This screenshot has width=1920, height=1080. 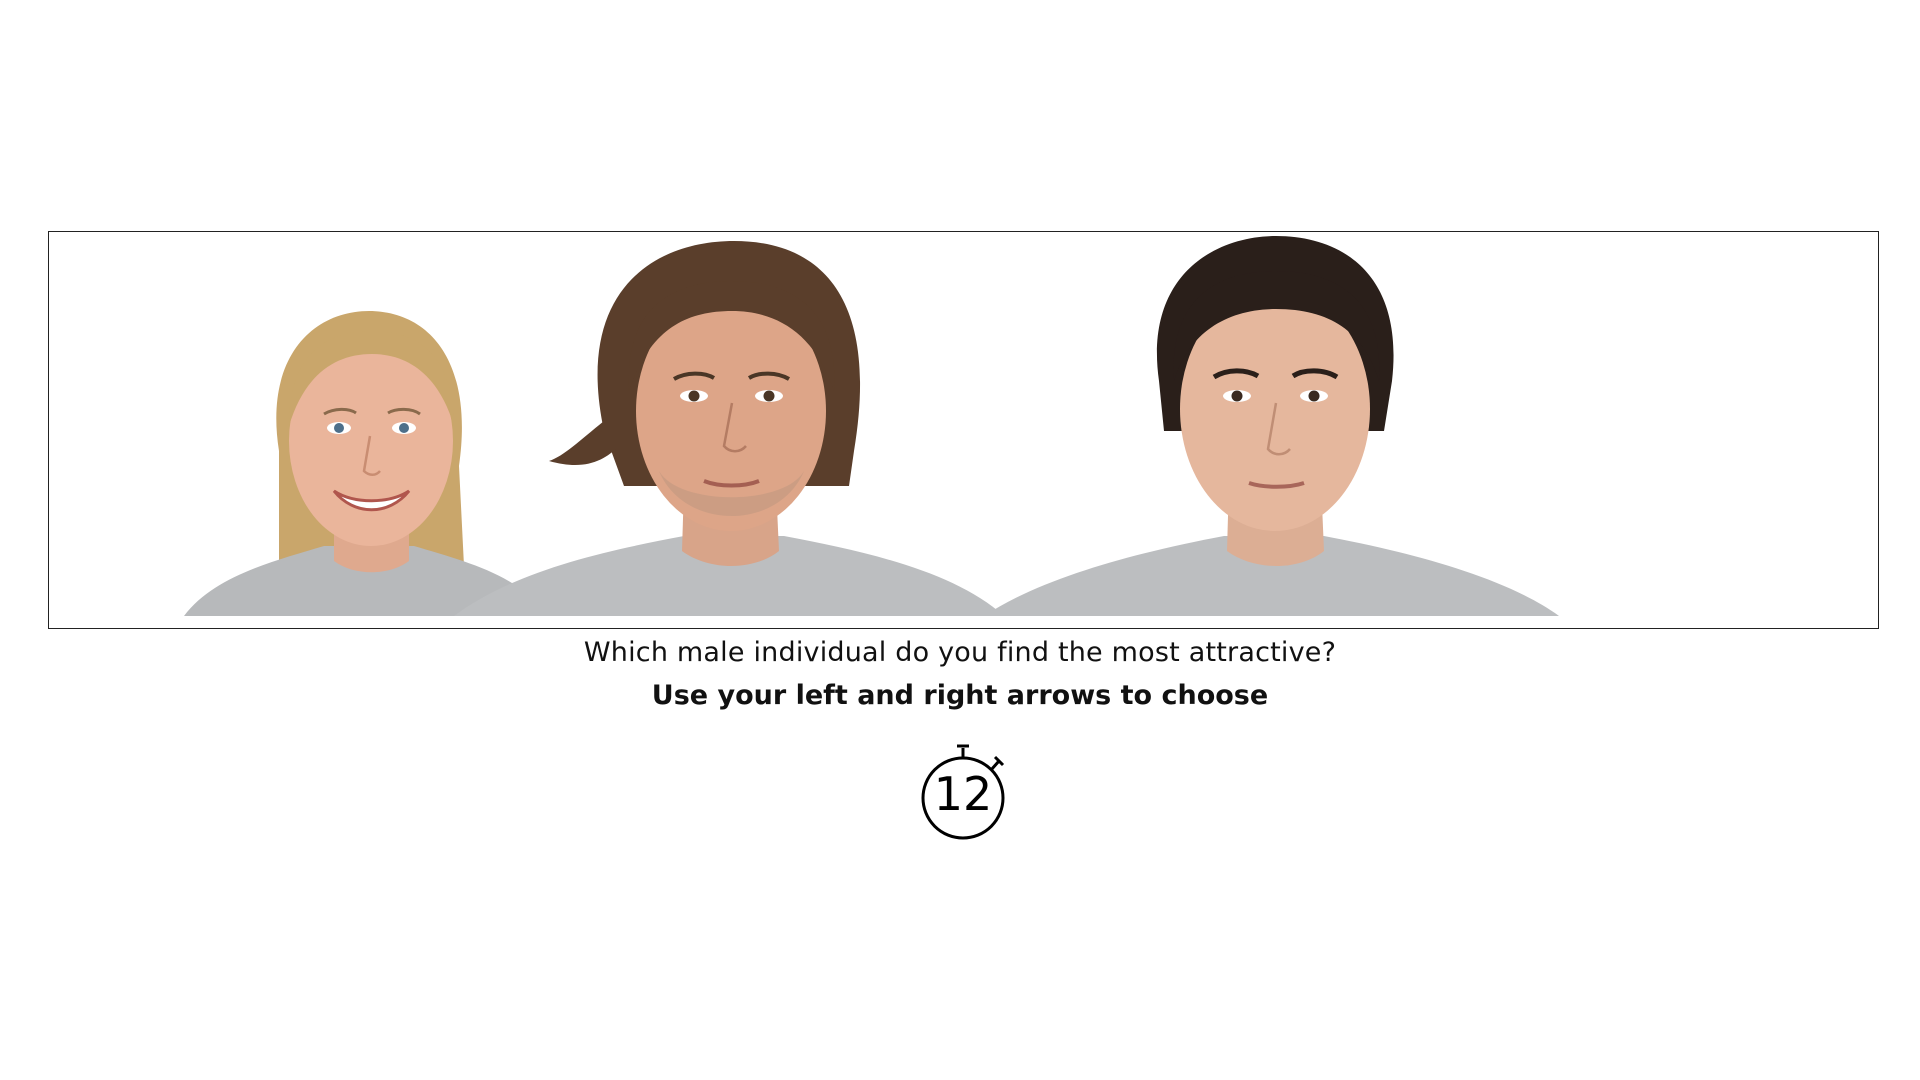 What do you see at coordinates (729, 423) in the screenshot?
I see `male-face-left-image` at bounding box center [729, 423].